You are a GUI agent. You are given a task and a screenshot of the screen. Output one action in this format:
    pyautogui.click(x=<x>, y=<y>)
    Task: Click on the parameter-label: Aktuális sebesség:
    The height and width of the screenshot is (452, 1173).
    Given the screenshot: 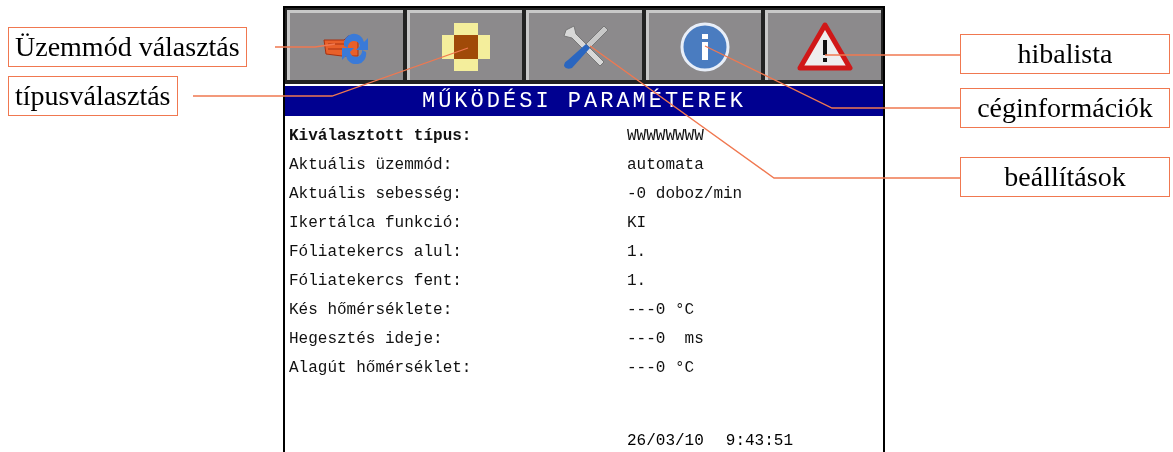 What is the action you would take?
    pyautogui.click(x=376, y=194)
    